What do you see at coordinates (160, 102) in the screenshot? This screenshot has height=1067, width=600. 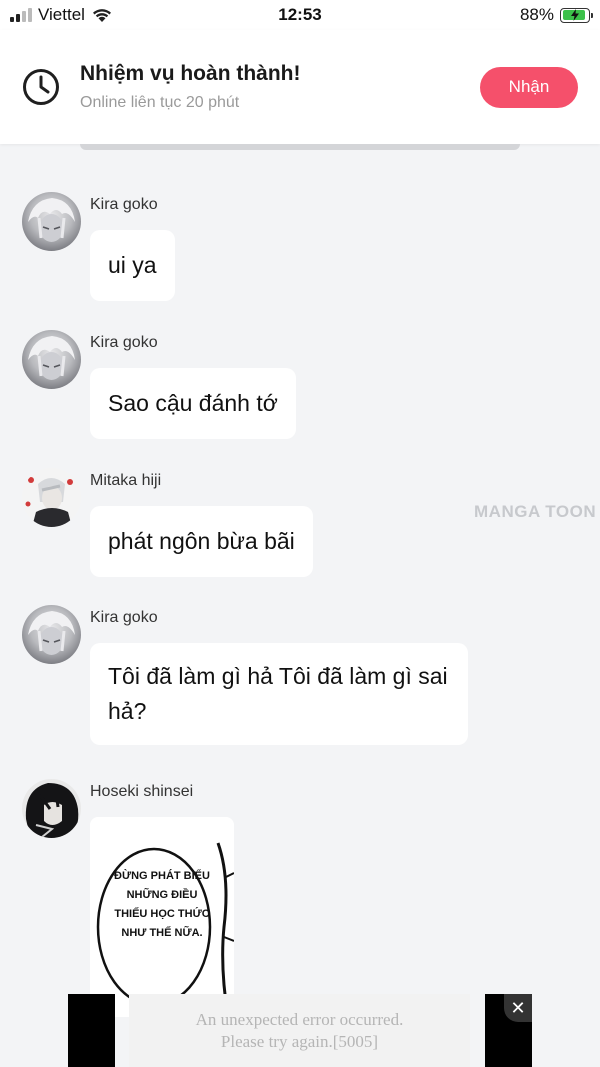 I see `task-subtitle: Online liên tục 20 phút` at bounding box center [160, 102].